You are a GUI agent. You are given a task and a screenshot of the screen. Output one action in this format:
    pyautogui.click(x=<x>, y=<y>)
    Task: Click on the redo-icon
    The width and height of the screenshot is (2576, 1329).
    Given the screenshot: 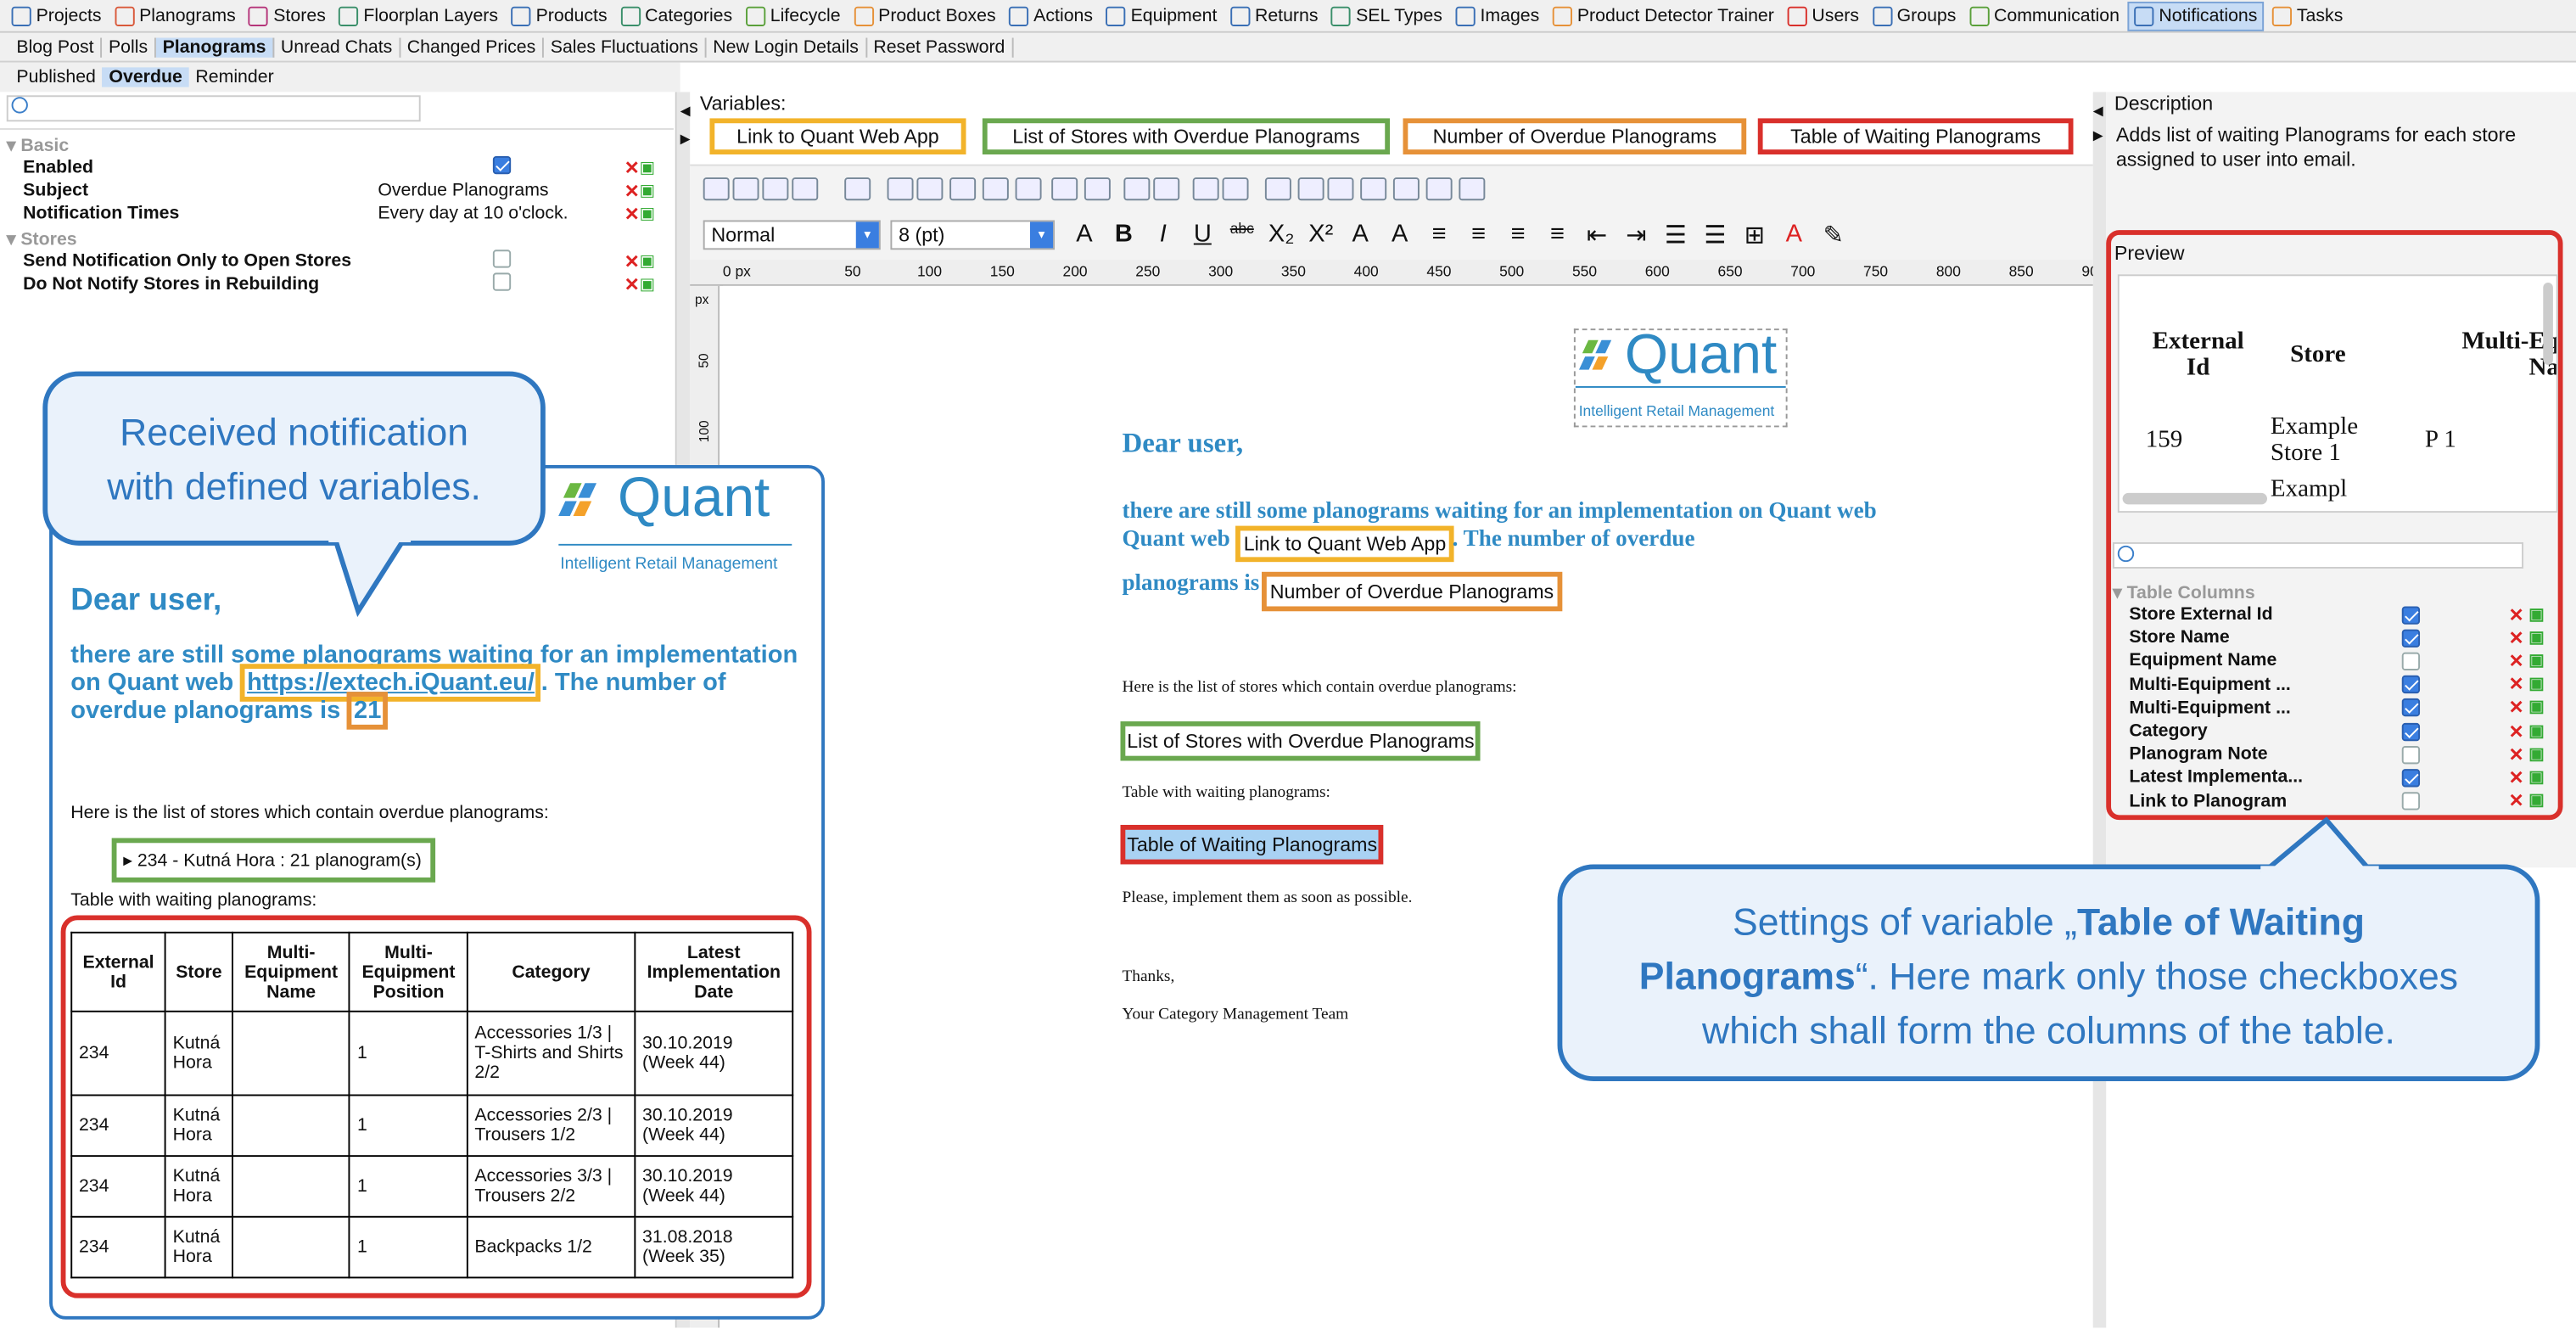 What is the action you would take?
    pyautogui.click(x=745, y=189)
    